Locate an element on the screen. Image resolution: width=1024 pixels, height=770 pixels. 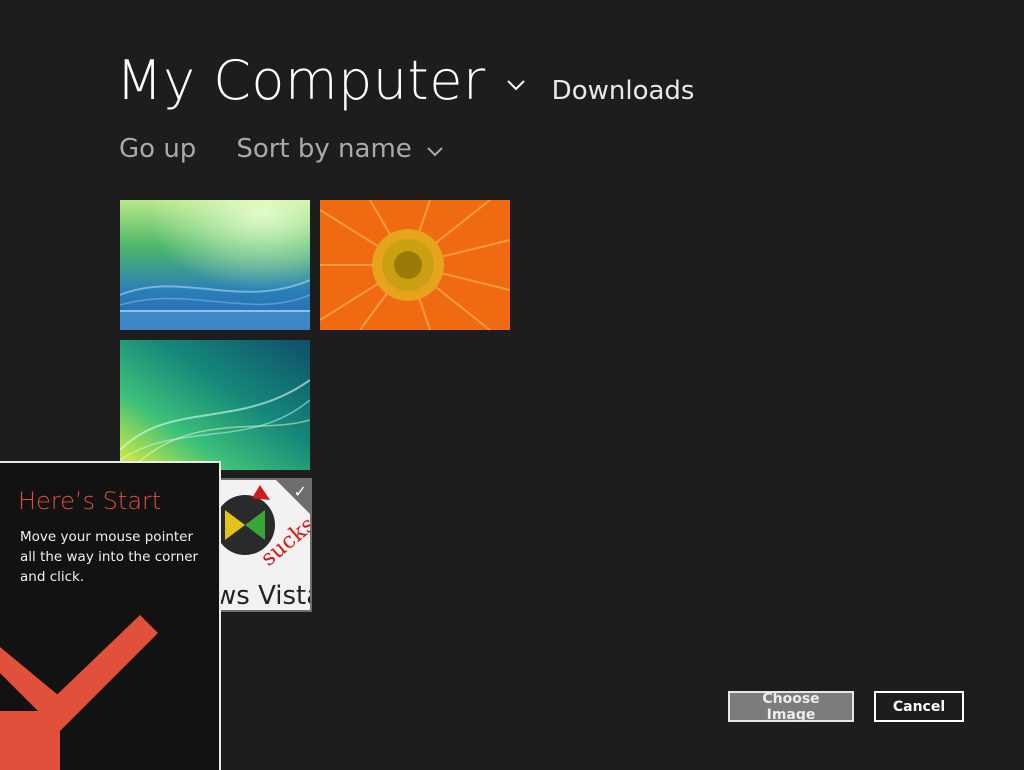
aurora-green-blue-thumbnail is located at coordinates (215, 265).